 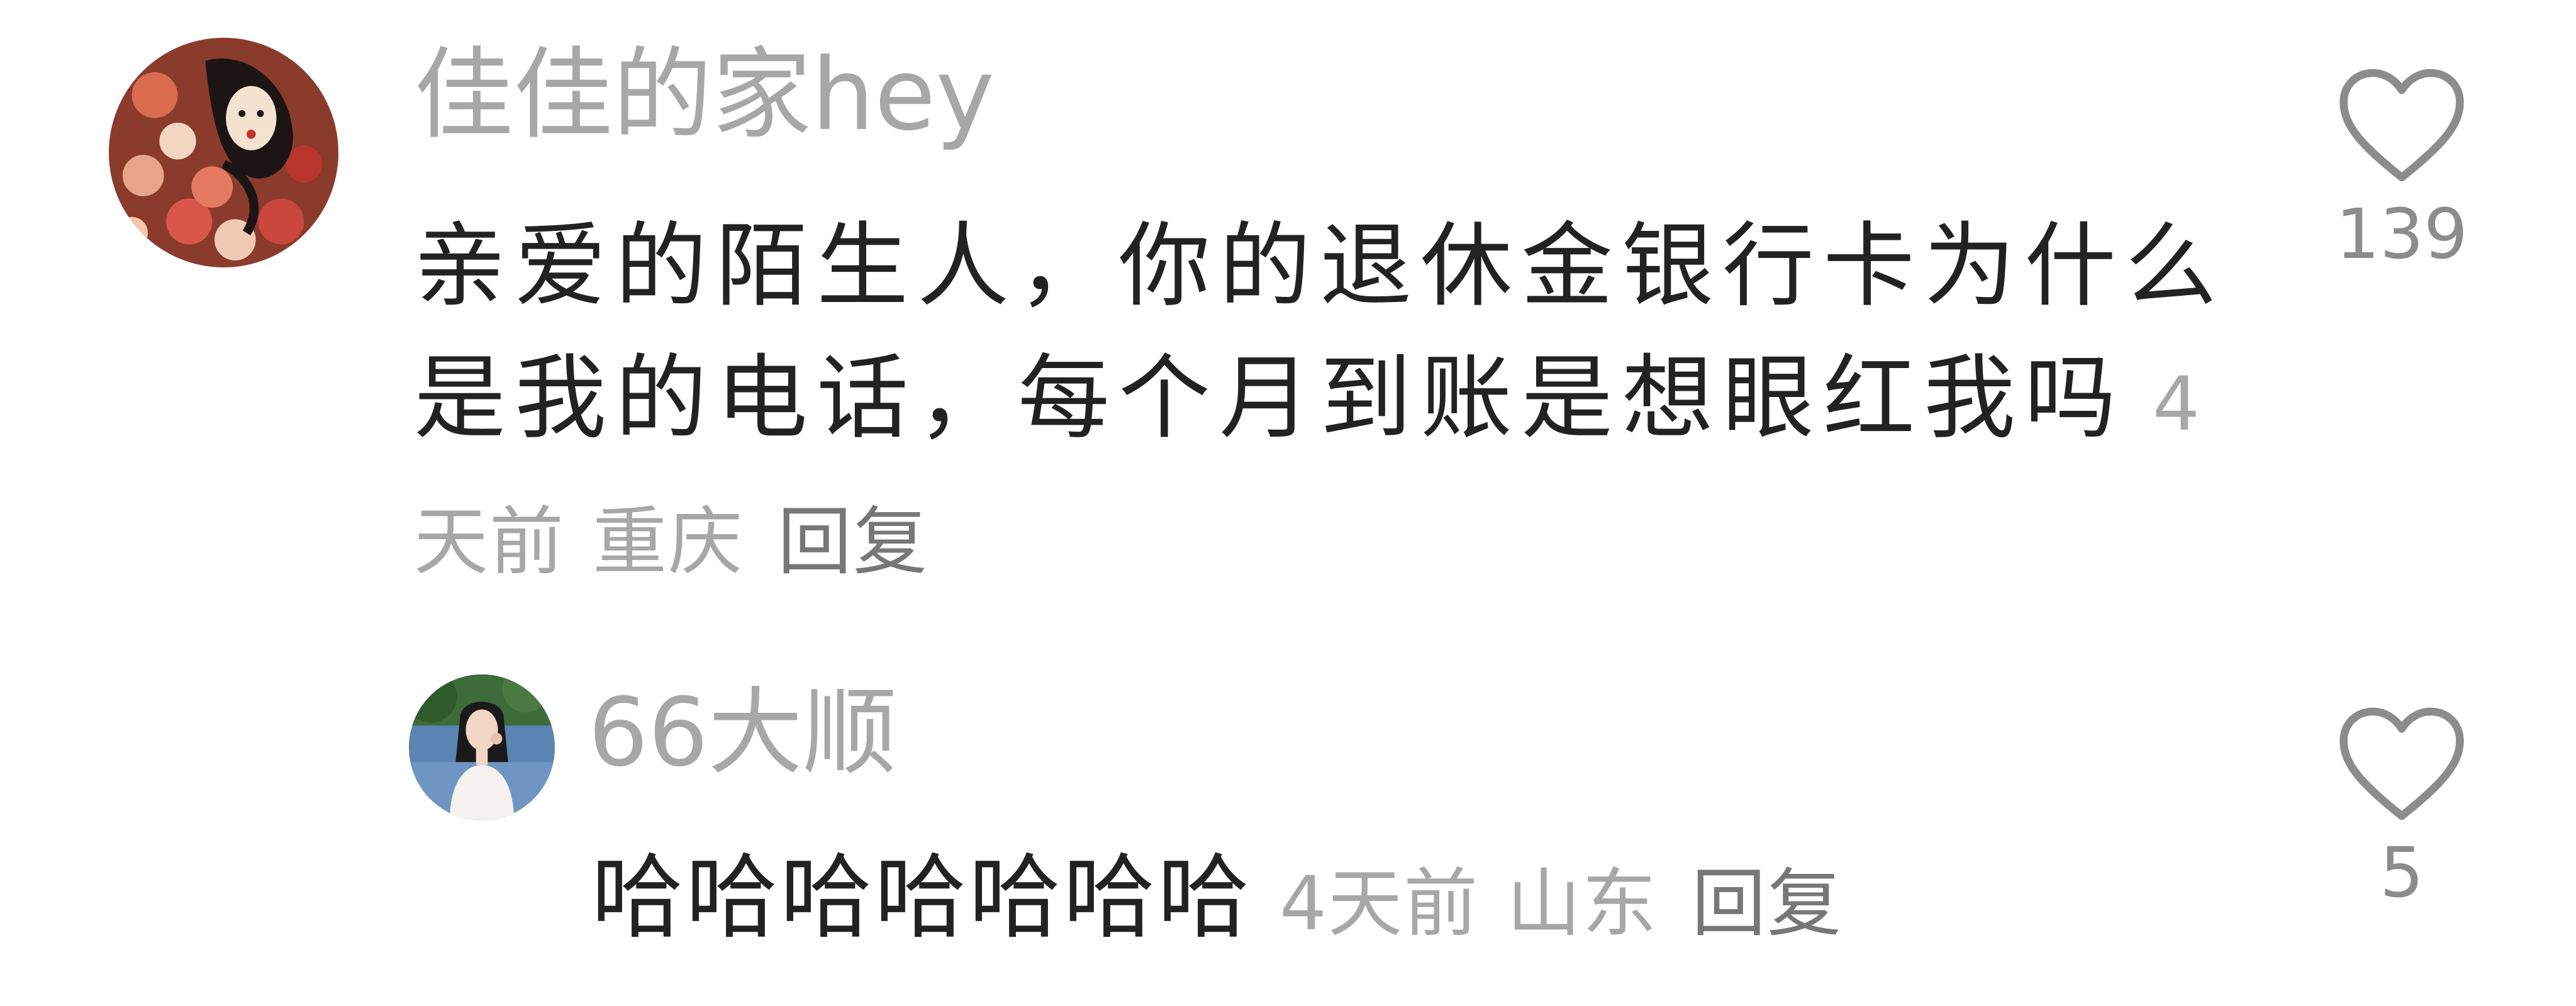 I want to click on like-count: 139, so click(x=2402, y=234).